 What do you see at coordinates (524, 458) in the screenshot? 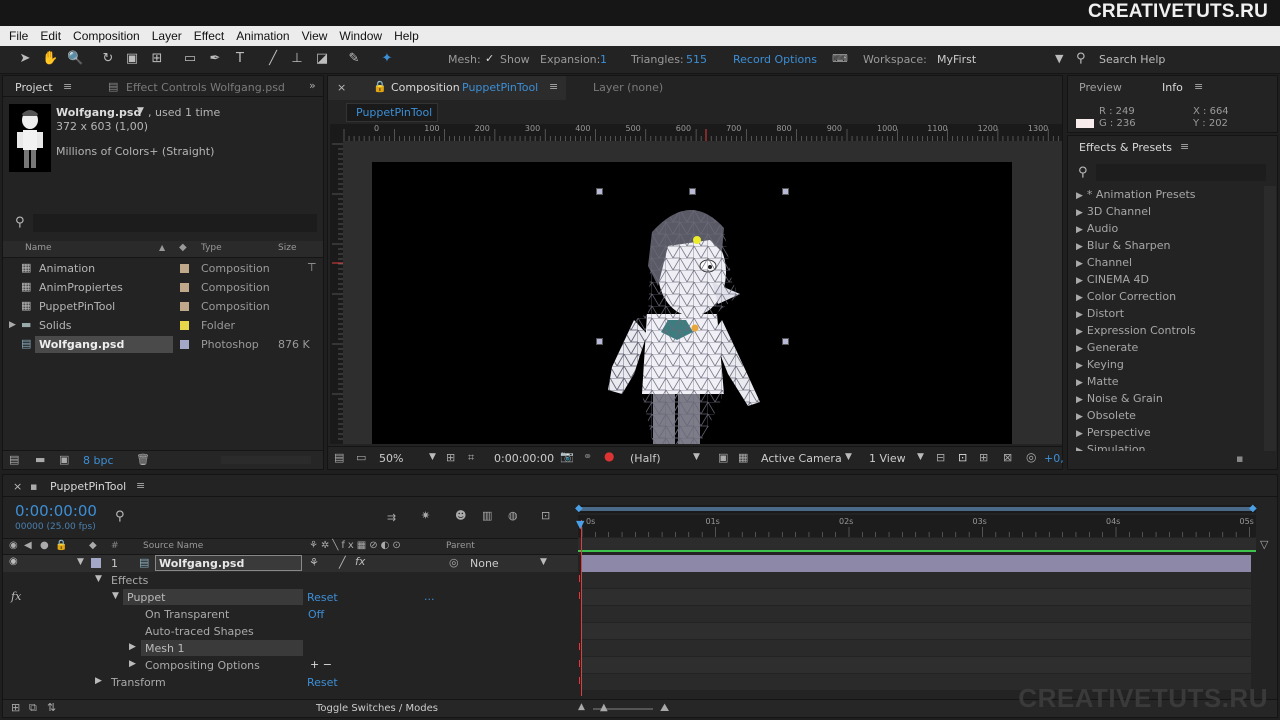
I see `current-time: 0:00:00:00` at bounding box center [524, 458].